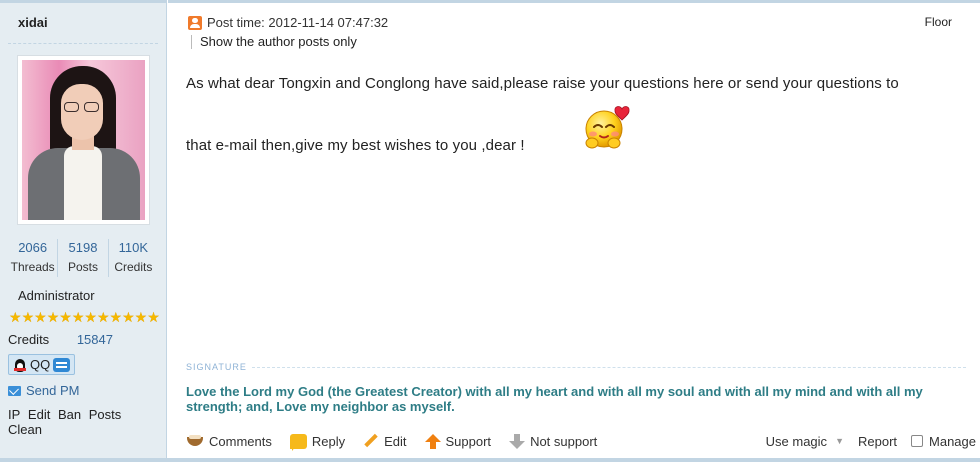  What do you see at coordinates (274, 42) in the screenshot?
I see `author-only-link: Show the author posts only` at bounding box center [274, 42].